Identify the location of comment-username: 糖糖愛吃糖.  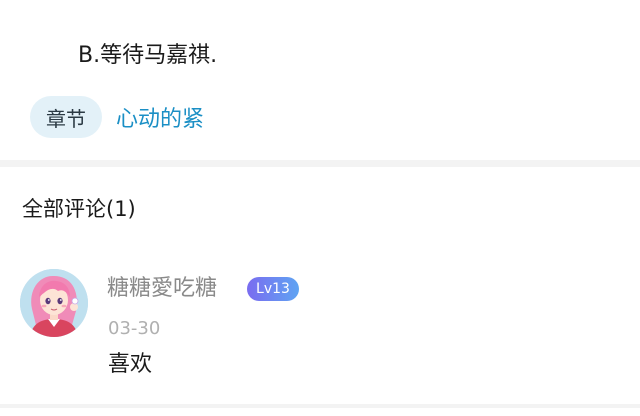
(162, 289).